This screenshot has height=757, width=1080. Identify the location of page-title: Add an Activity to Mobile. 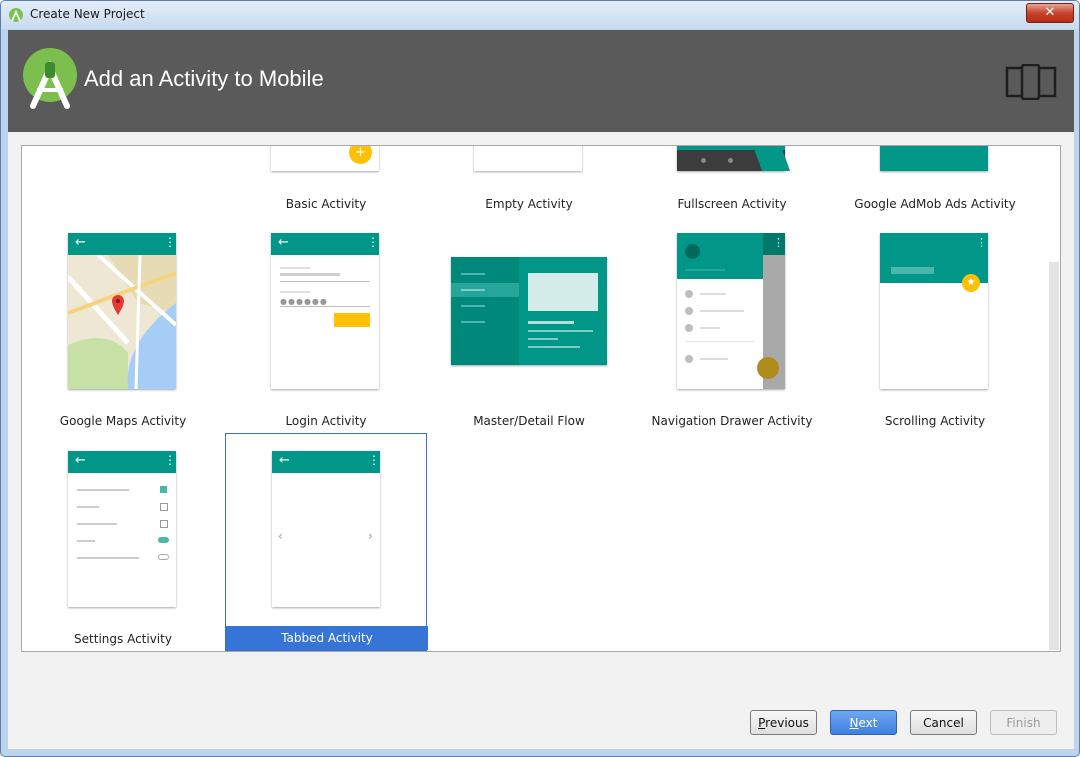
(204, 78).